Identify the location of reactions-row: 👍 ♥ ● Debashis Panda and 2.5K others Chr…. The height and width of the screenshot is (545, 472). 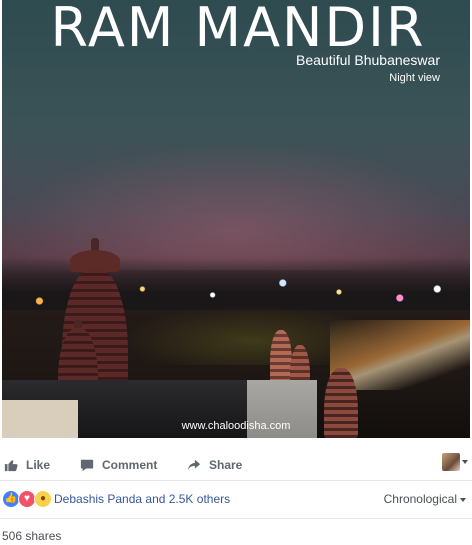
(236, 499).